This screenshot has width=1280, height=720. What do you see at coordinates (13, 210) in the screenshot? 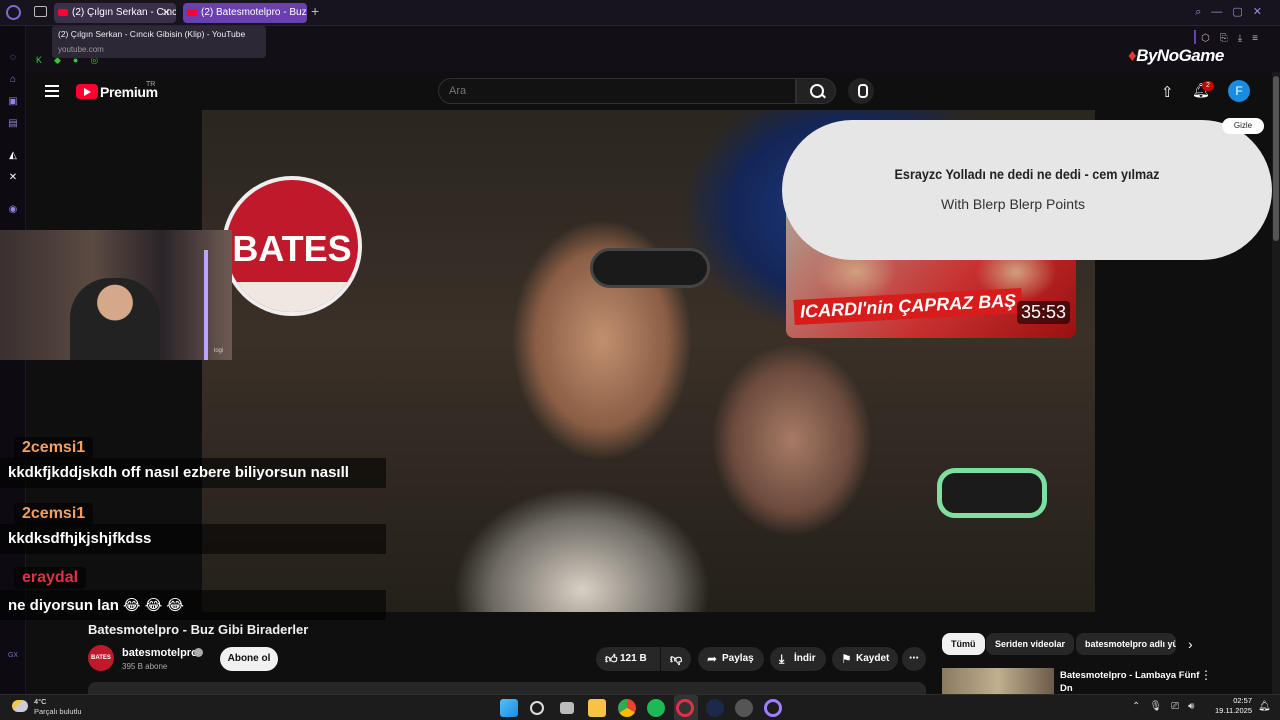
I see `player-icon: ◉` at bounding box center [13, 210].